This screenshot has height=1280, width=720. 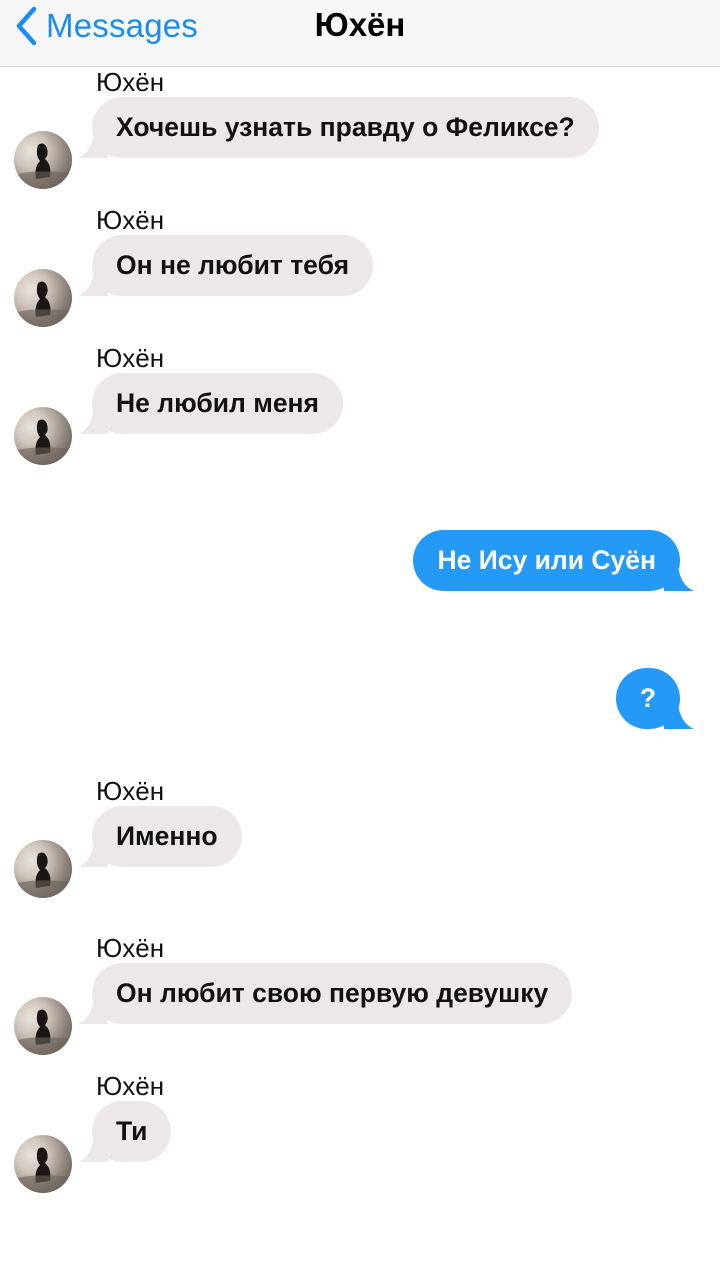 I want to click on incoming-message-bubble: Именно, so click(x=160, y=836).